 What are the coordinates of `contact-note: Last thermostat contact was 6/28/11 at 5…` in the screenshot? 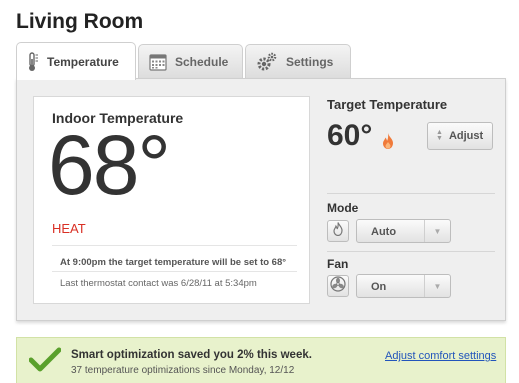 It's located at (158, 283).